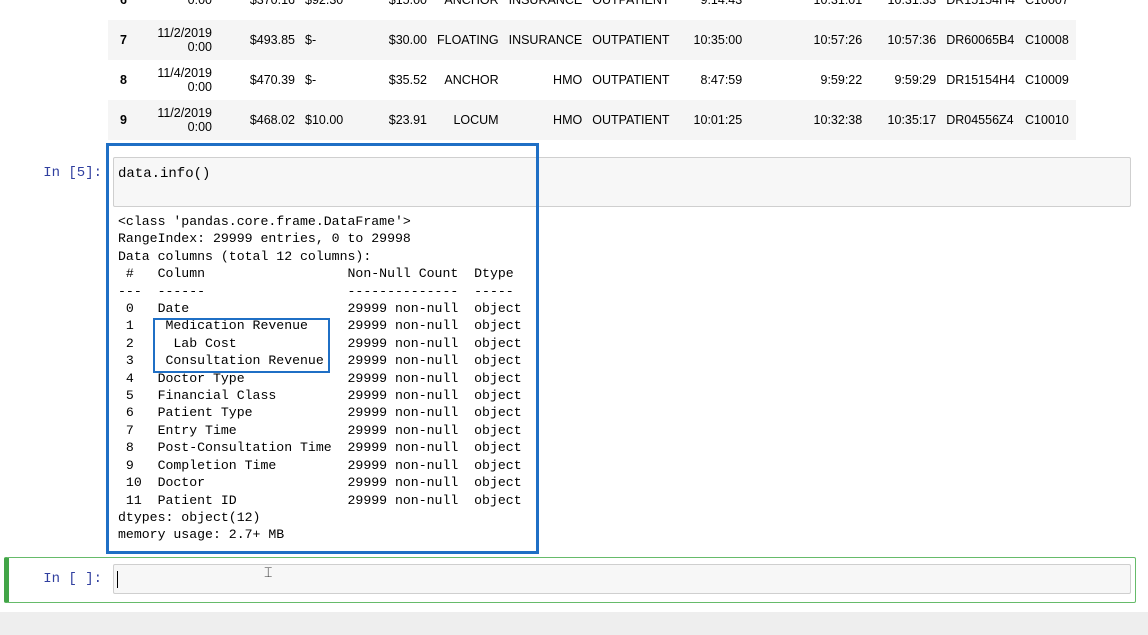 The height and width of the screenshot is (635, 1148). Describe the element at coordinates (721, 3) in the screenshot. I see `entry-time-cell: 9:14:43` at that location.